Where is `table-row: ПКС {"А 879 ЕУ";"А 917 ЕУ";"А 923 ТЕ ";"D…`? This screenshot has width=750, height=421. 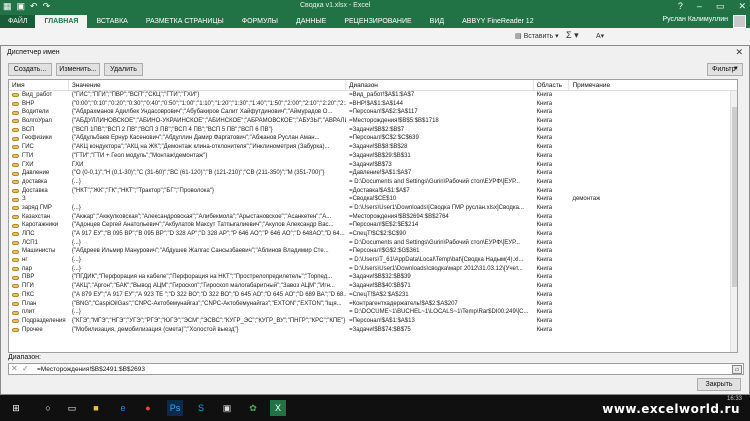
table-row: ПКС {"А 879 ЕУ";"А 917 ЕУ";"А 923 ТЕ ";"D… is located at coordinates (373, 295).